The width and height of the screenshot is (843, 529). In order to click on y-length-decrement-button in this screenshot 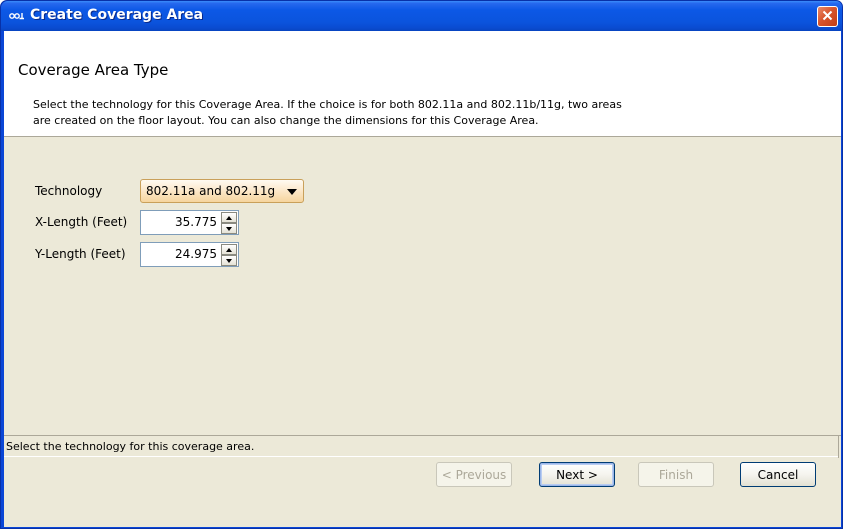, I will do `click(229, 260)`.